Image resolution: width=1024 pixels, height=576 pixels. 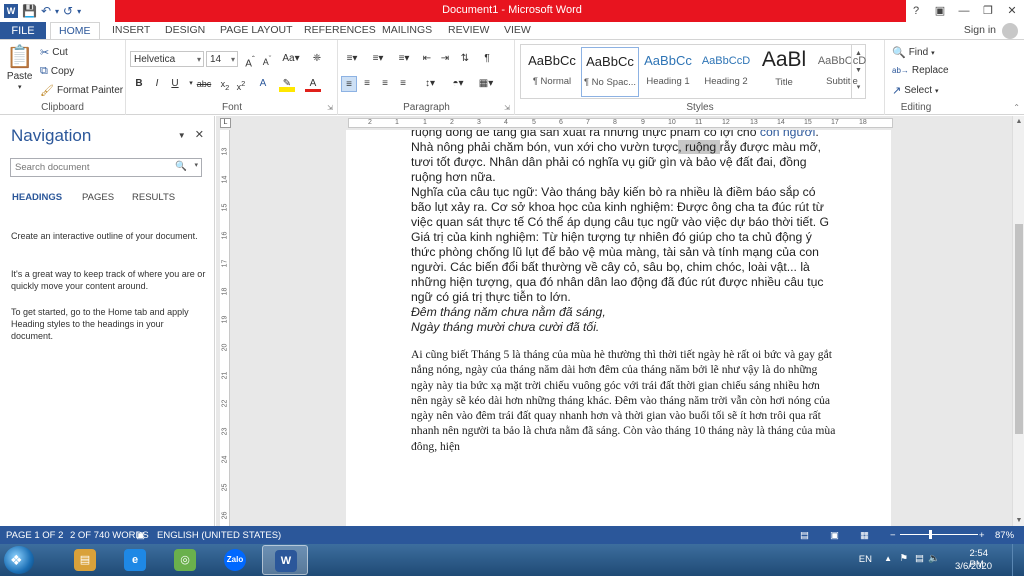 I want to click on taskbar-coccoc-button: ◎, so click(x=185, y=560).